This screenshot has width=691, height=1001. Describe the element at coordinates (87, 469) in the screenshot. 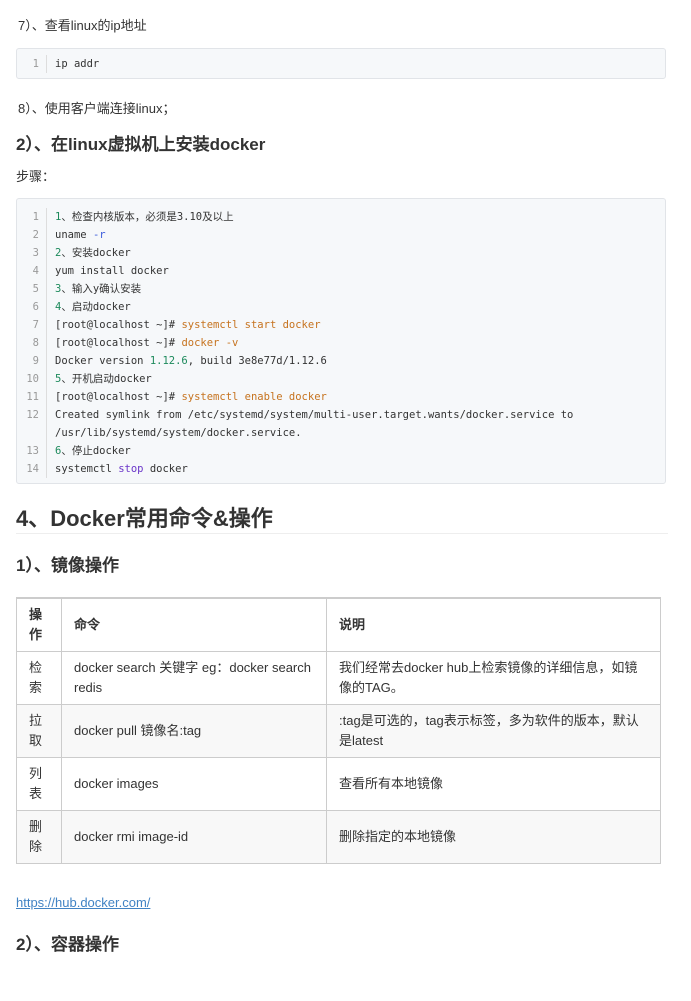

I see `code-token: systemctl` at that location.